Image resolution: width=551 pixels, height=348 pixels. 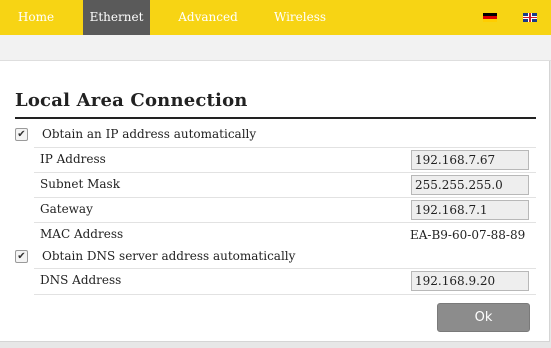 I want to click on sub-header-bar, so click(x=275, y=48).